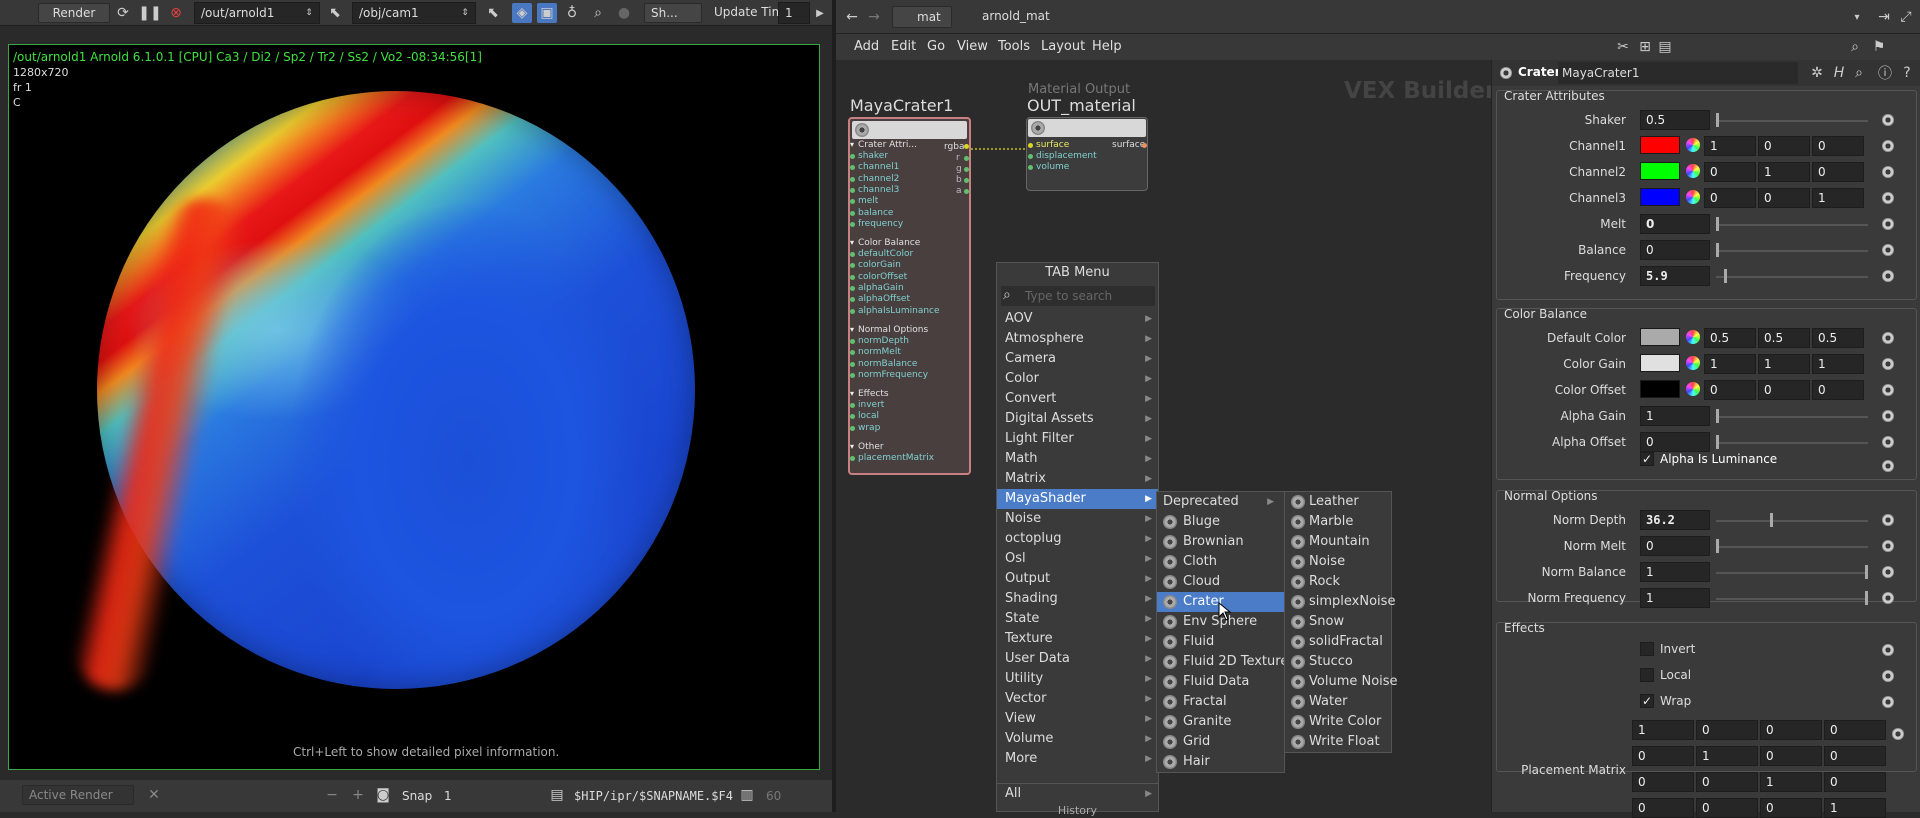 The height and width of the screenshot is (818, 1920). I want to click on tab-menu-item: Light Filter ▶, so click(1077, 439).